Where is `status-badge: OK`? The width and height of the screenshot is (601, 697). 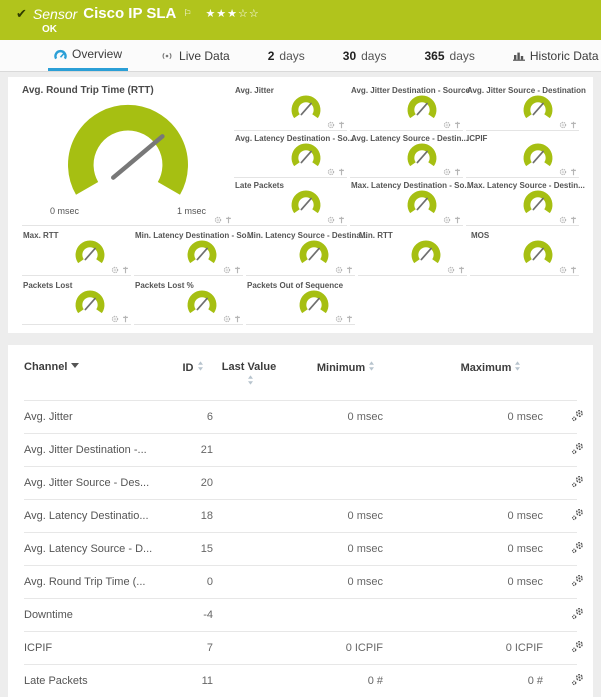
status-badge: OK is located at coordinates (49, 29).